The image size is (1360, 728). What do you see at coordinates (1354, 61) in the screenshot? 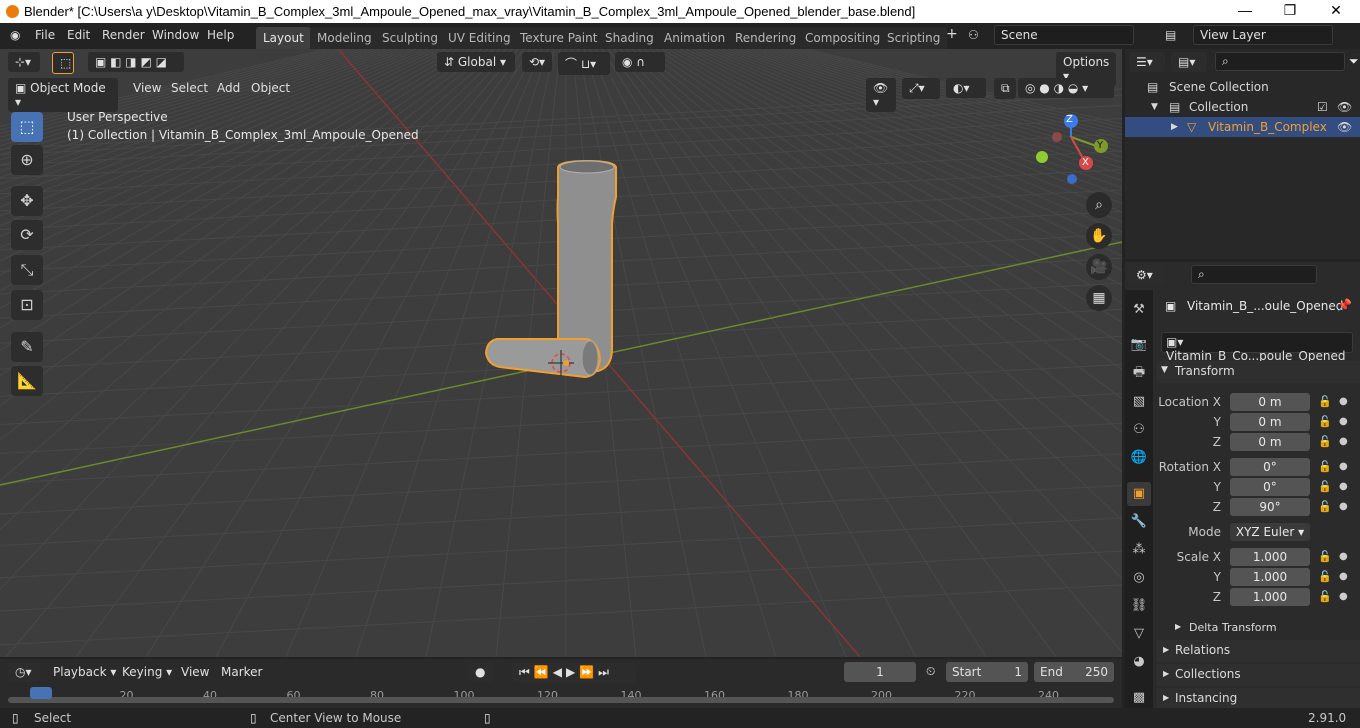
I see `filter-icon: ⏷` at bounding box center [1354, 61].